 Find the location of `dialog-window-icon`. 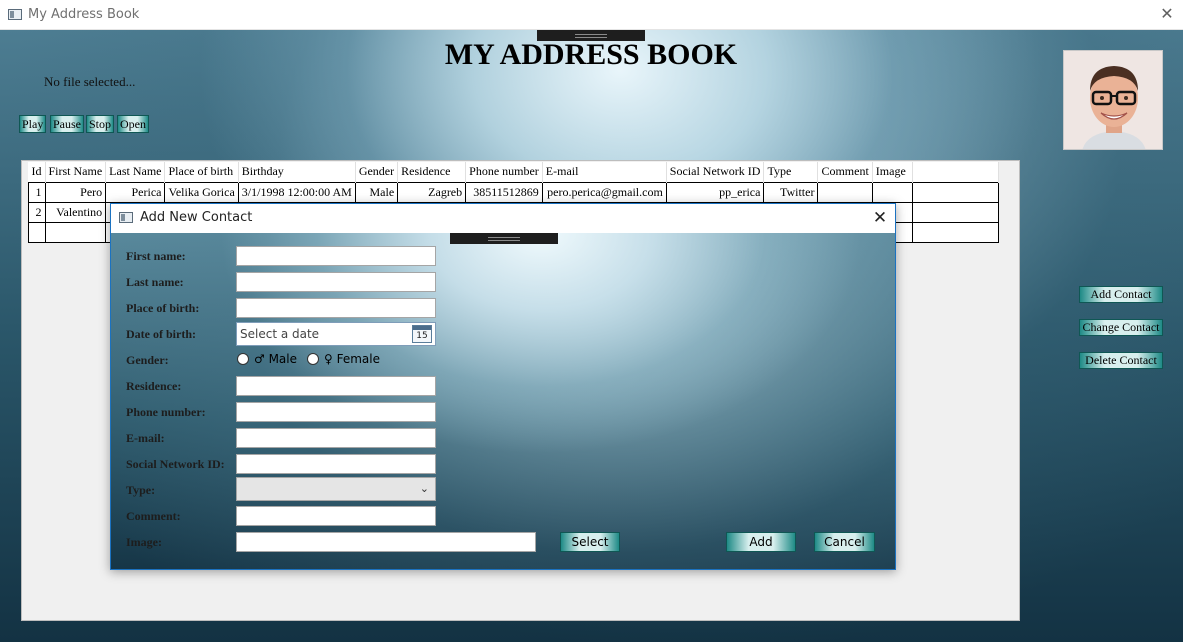

dialog-window-icon is located at coordinates (126, 217).